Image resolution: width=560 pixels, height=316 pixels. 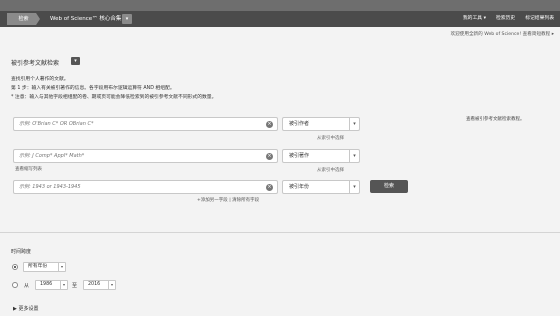 What do you see at coordinates (94, 284) in the screenshot?
I see `select-value: 2016` at bounding box center [94, 284].